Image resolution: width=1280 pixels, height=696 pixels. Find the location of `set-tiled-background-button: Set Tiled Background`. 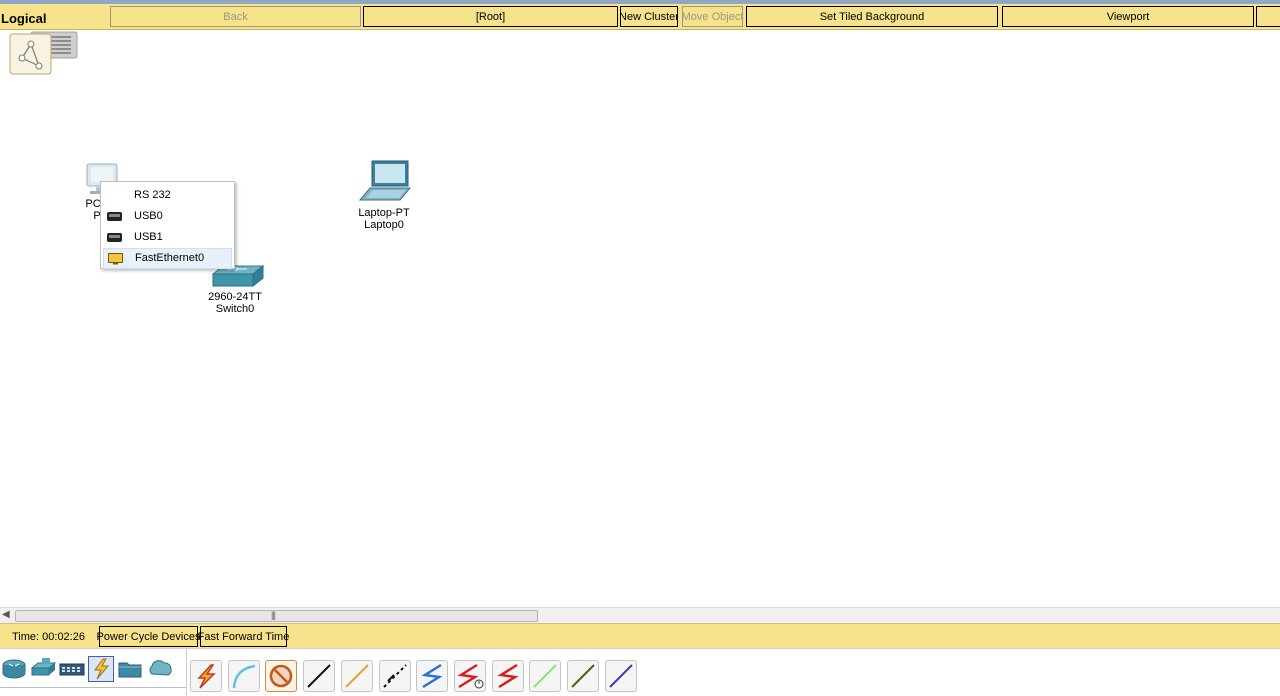

set-tiled-background-button: Set Tiled Background is located at coordinates (872, 16).